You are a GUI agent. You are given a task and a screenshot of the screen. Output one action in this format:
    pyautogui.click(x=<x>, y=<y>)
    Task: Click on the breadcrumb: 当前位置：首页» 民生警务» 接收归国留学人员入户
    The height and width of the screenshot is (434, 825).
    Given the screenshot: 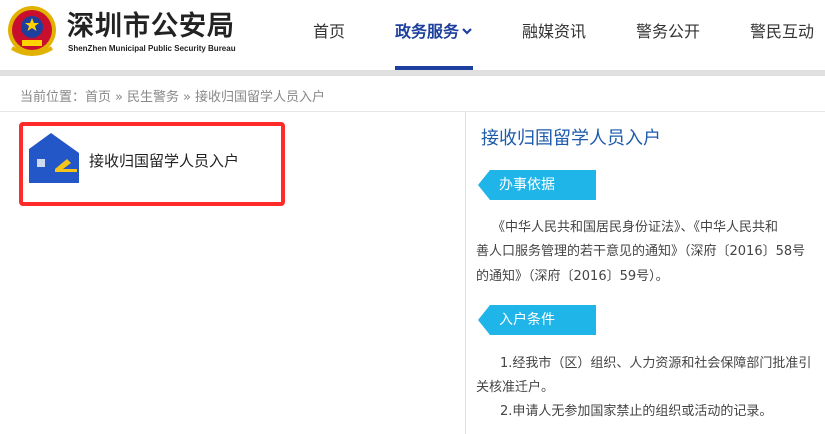 What is the action you would take?
    pyautogui.click(x=172, y=95)
    